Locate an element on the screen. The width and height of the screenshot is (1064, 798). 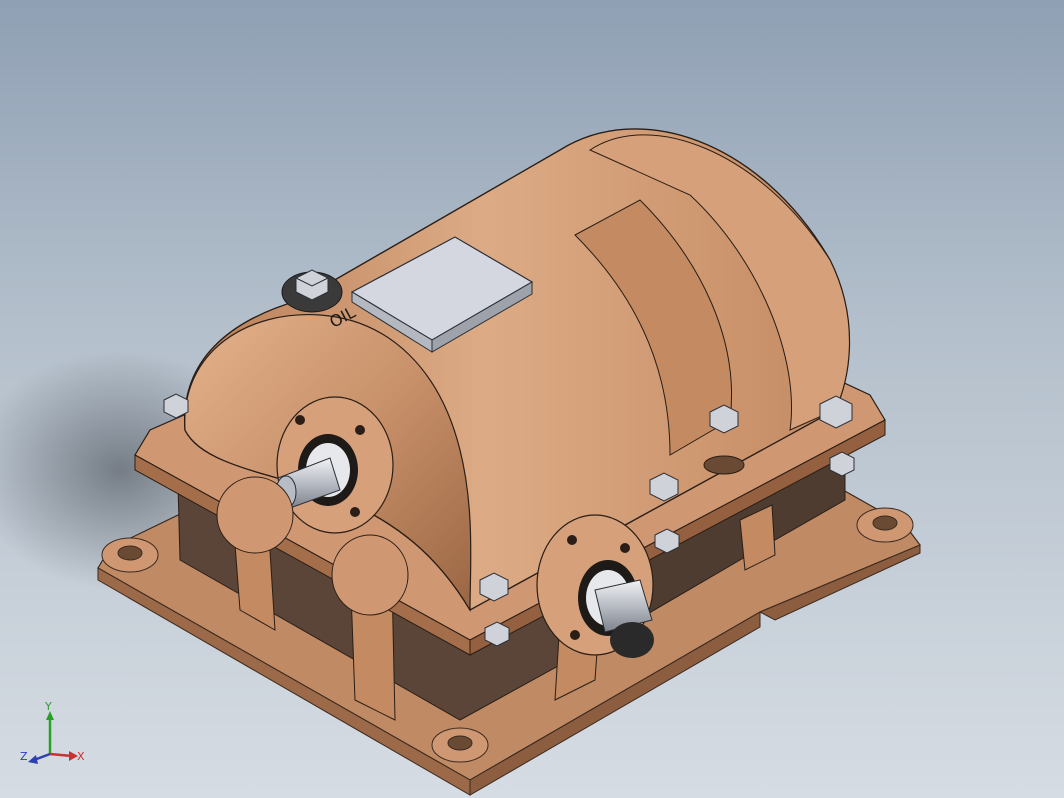
y-axis-label: Y is located at coordinates (48, 706).